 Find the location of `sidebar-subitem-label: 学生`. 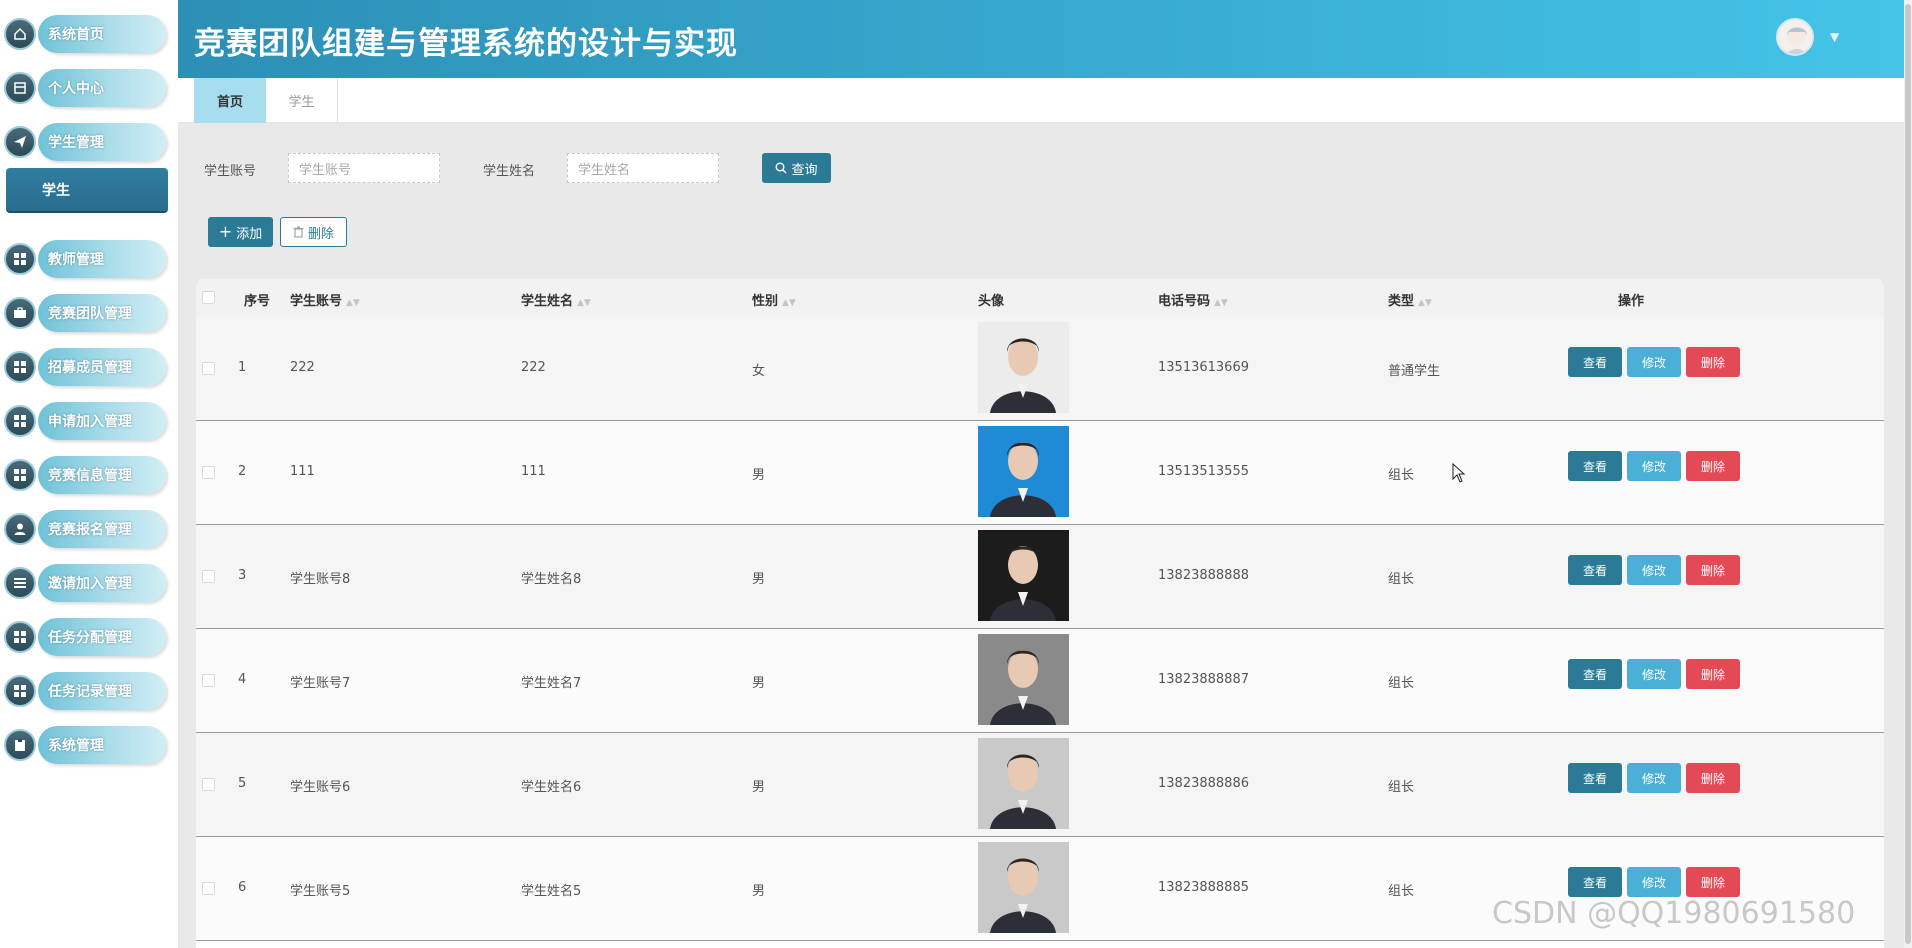

sidebar-subitem-label: 学生 is located at coordinates (56, 190).